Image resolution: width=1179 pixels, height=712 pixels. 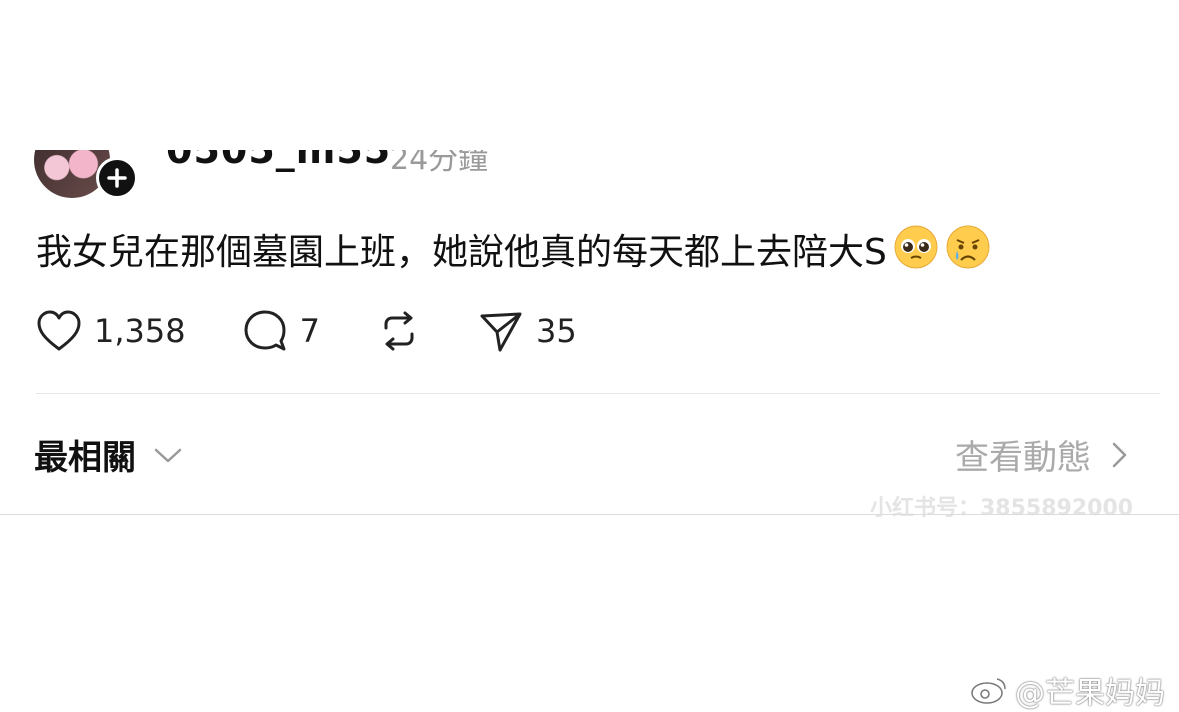 I want to click on pleading-face-icon, so click(x=916, y=254).